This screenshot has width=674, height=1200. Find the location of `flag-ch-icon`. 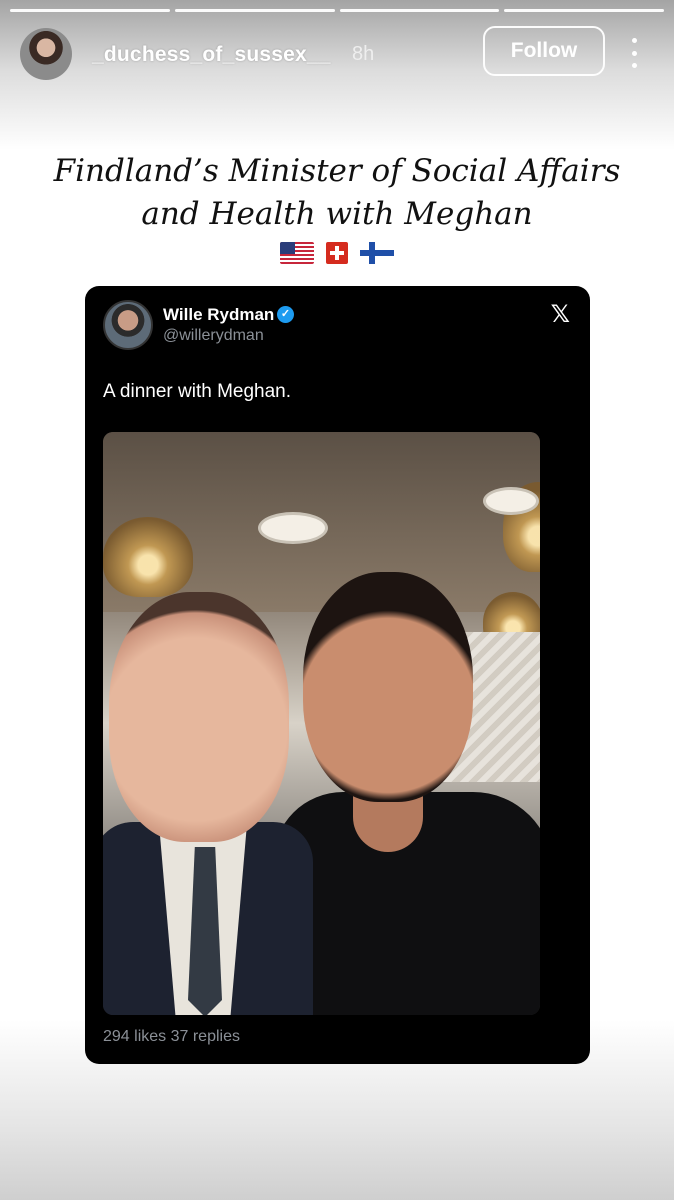

flag-ch-icon is located at coordinates (337, 253).